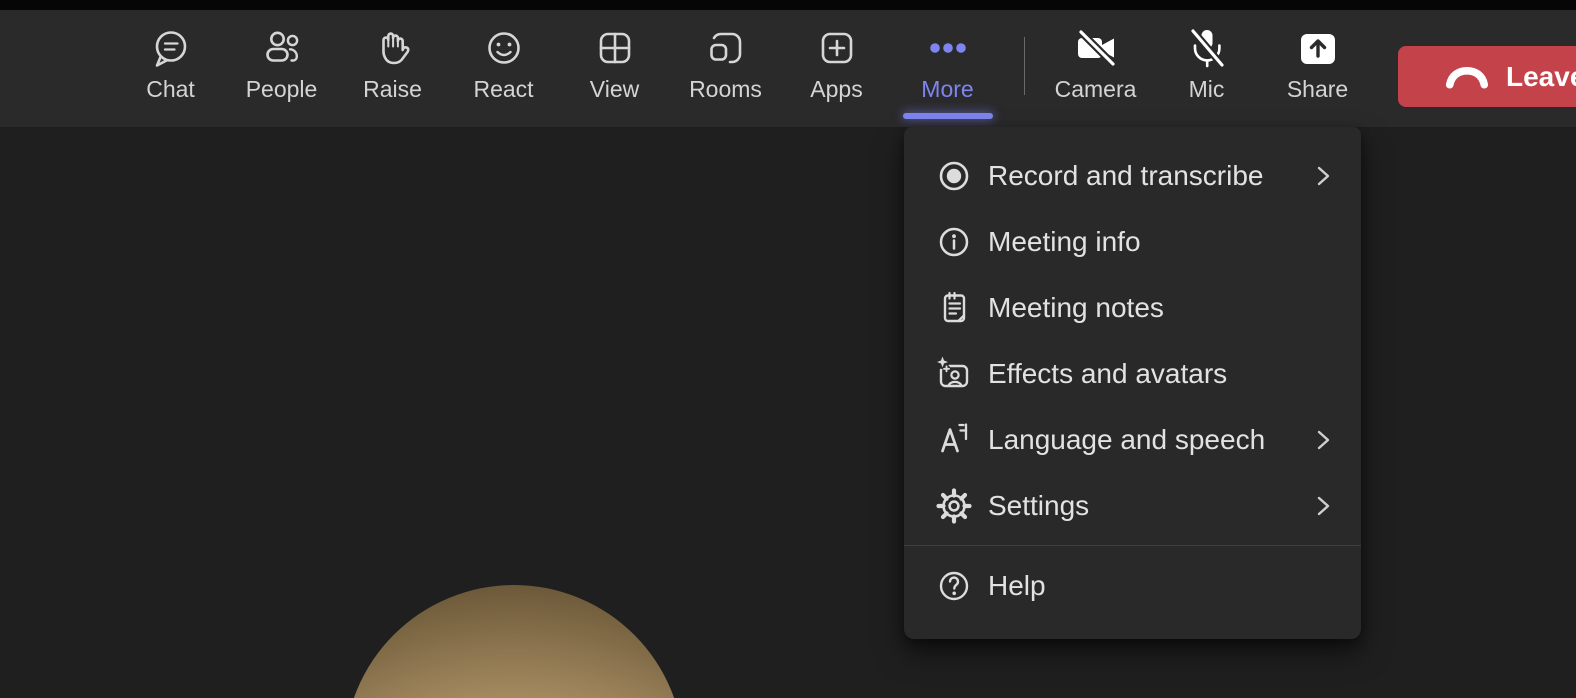 The height and width of the screenshot is (698, 1576). I want to click on toolbar-item-label: React, so click(503, 89).